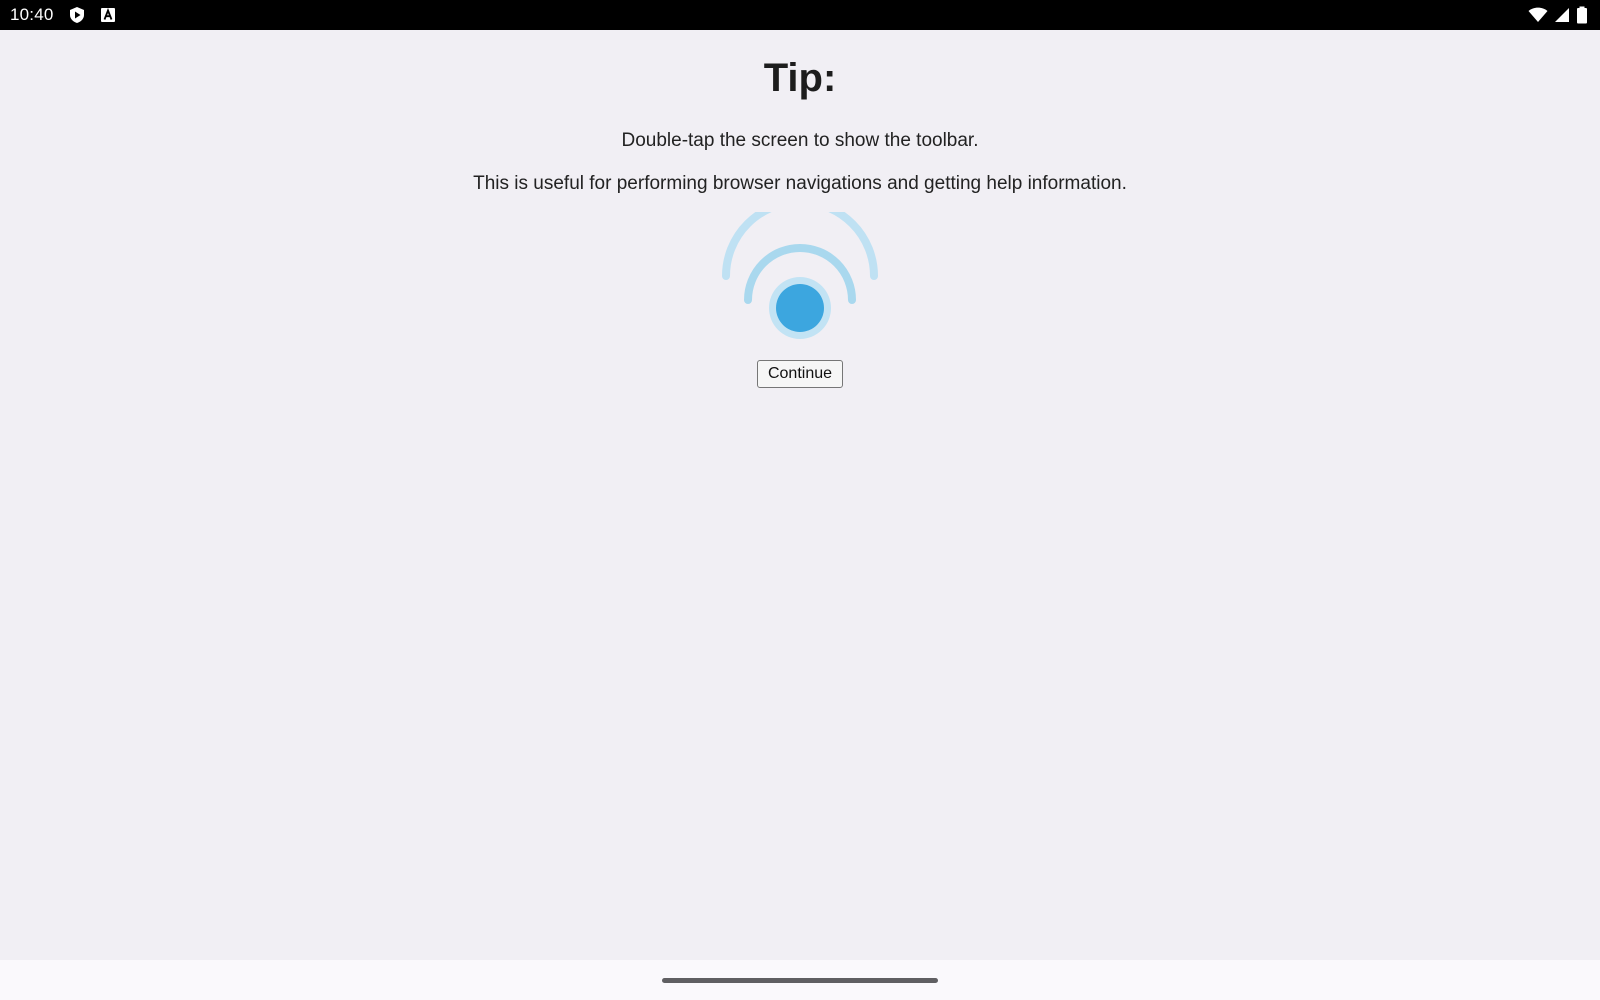 Image resolution: width=1600 pixels, height=1000 pixels. I want to click on status-right, so click(1558, 15).